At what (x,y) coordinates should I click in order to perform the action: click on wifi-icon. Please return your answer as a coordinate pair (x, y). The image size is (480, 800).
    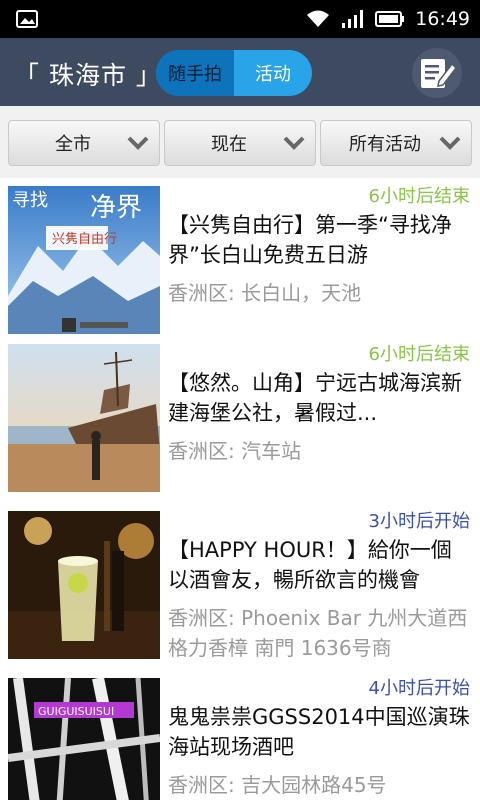
    Looking at the image, I should click on (318, 18).